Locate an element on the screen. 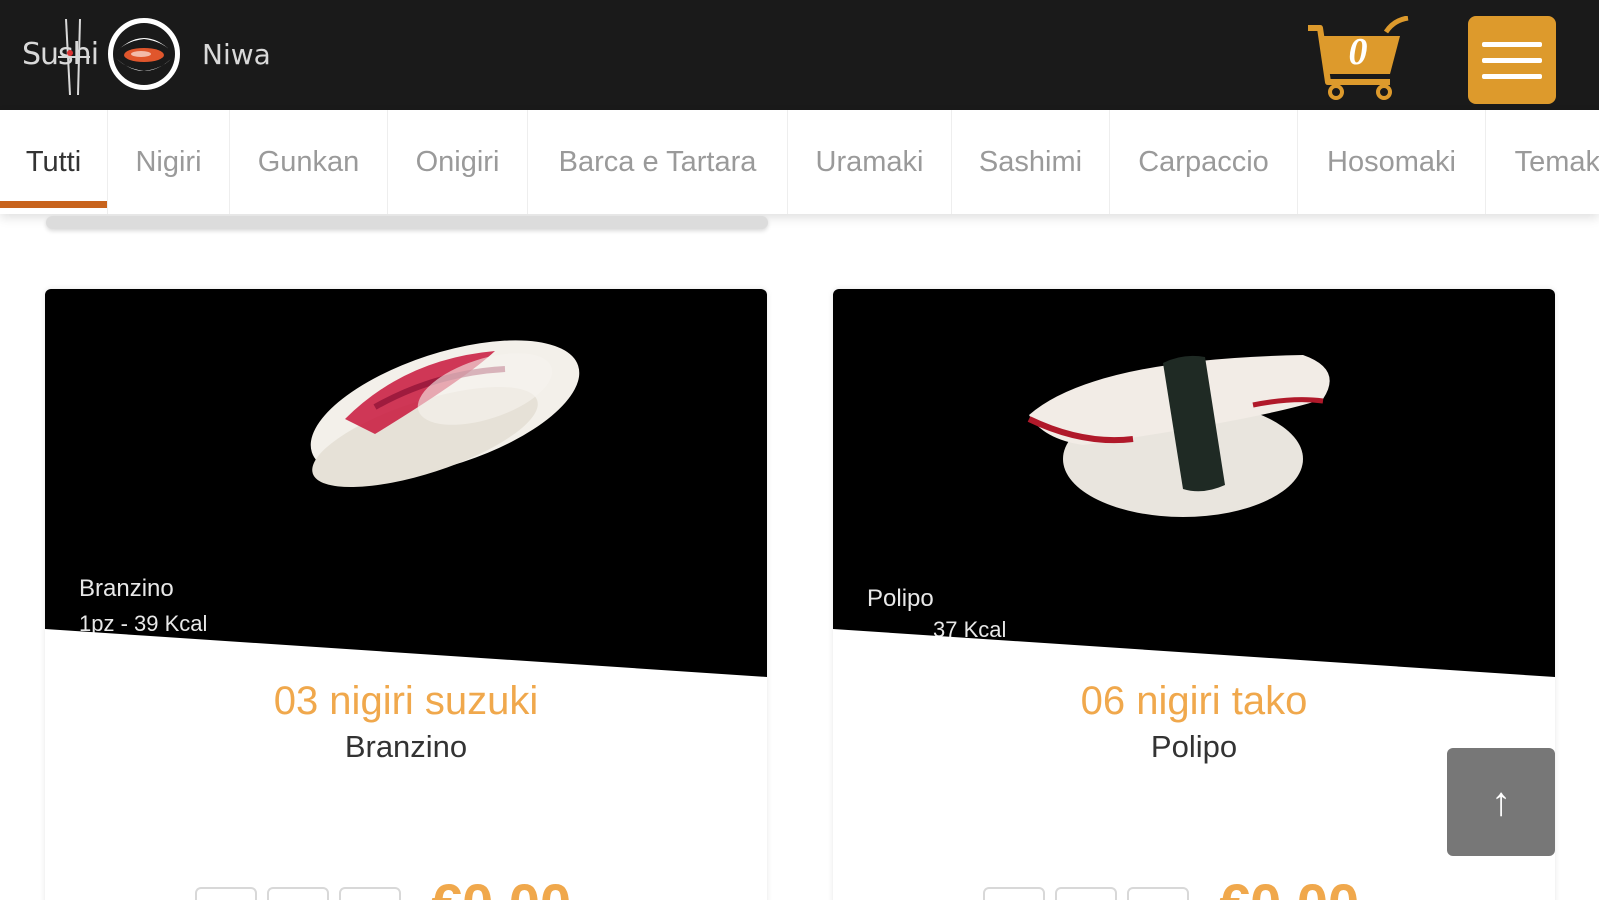  arrow-up-icon: ↑ is located at coordinates (1501, 801).